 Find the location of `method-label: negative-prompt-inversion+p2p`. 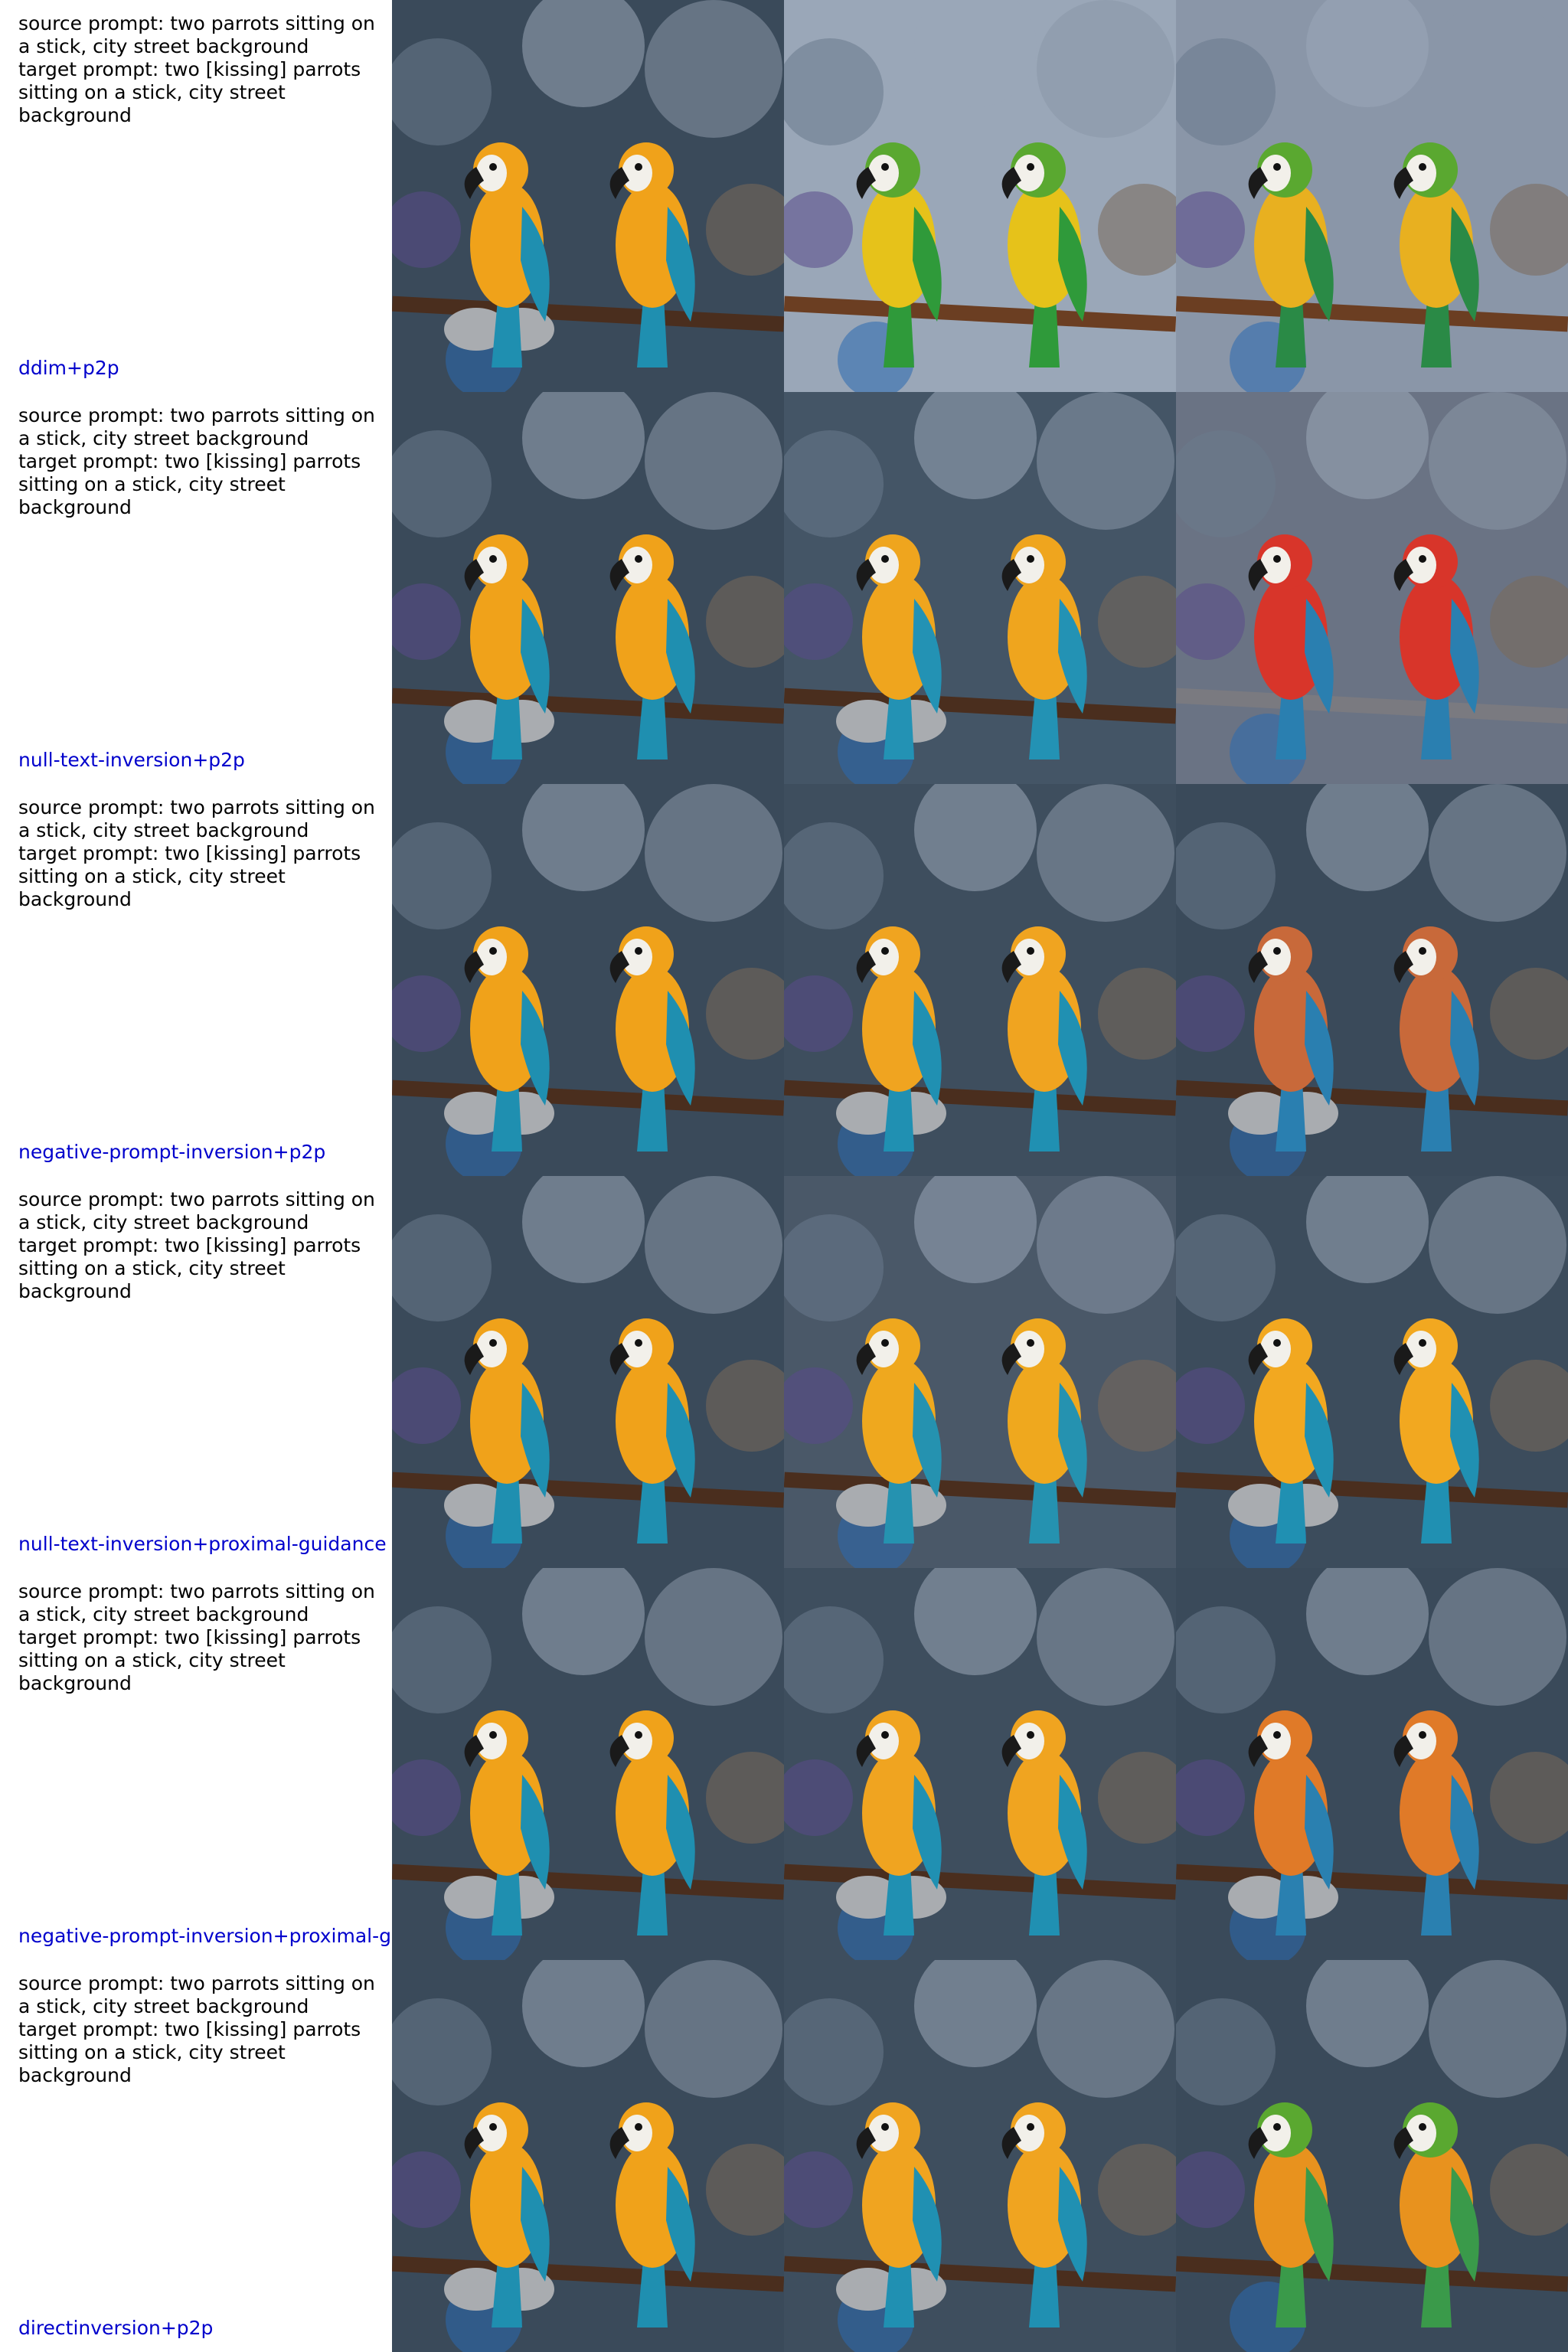

method-label: negative-prompt-inversion+p2p is located at coordinates (172, 1152).